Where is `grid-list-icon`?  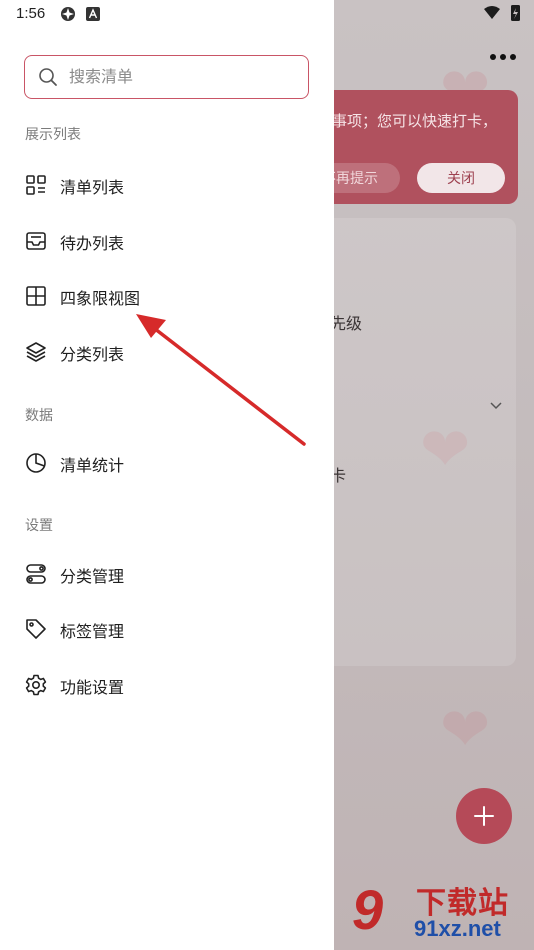 grid-list-icon is located at coordinates (36, 185).